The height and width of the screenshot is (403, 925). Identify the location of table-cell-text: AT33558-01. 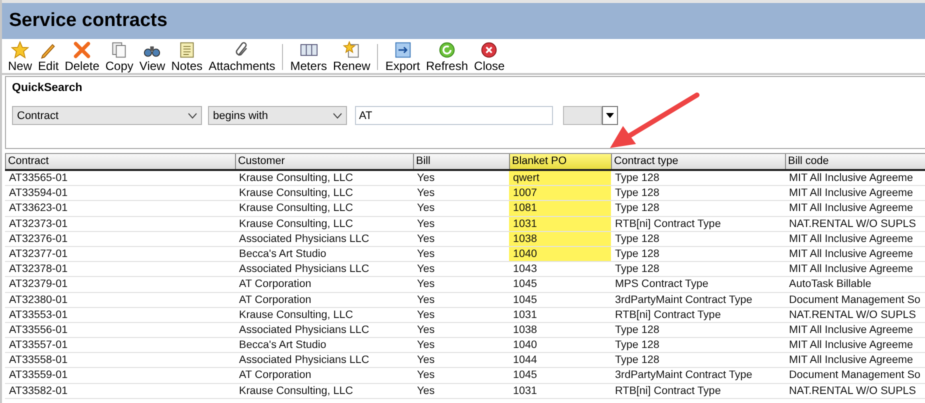
(38, 360).